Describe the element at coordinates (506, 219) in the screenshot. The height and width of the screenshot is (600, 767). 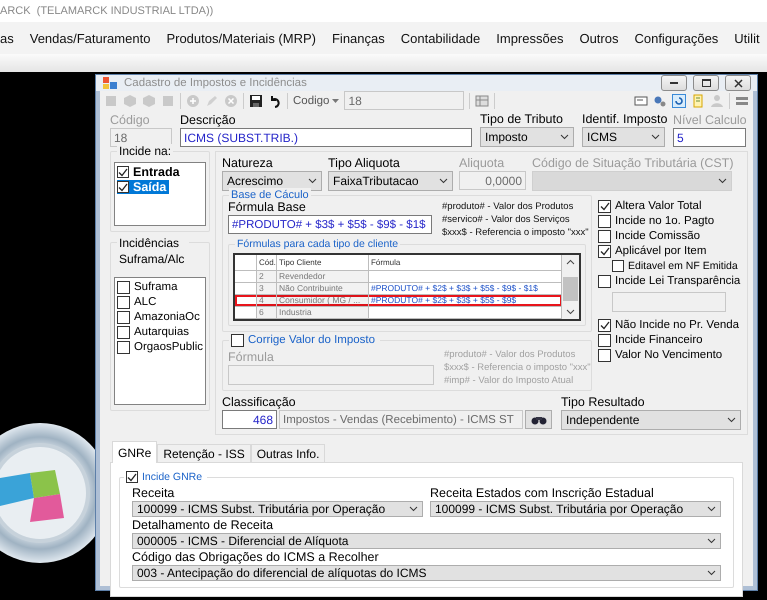
I see `hint-text: #servico# - Valor dos Serviços` at that location.